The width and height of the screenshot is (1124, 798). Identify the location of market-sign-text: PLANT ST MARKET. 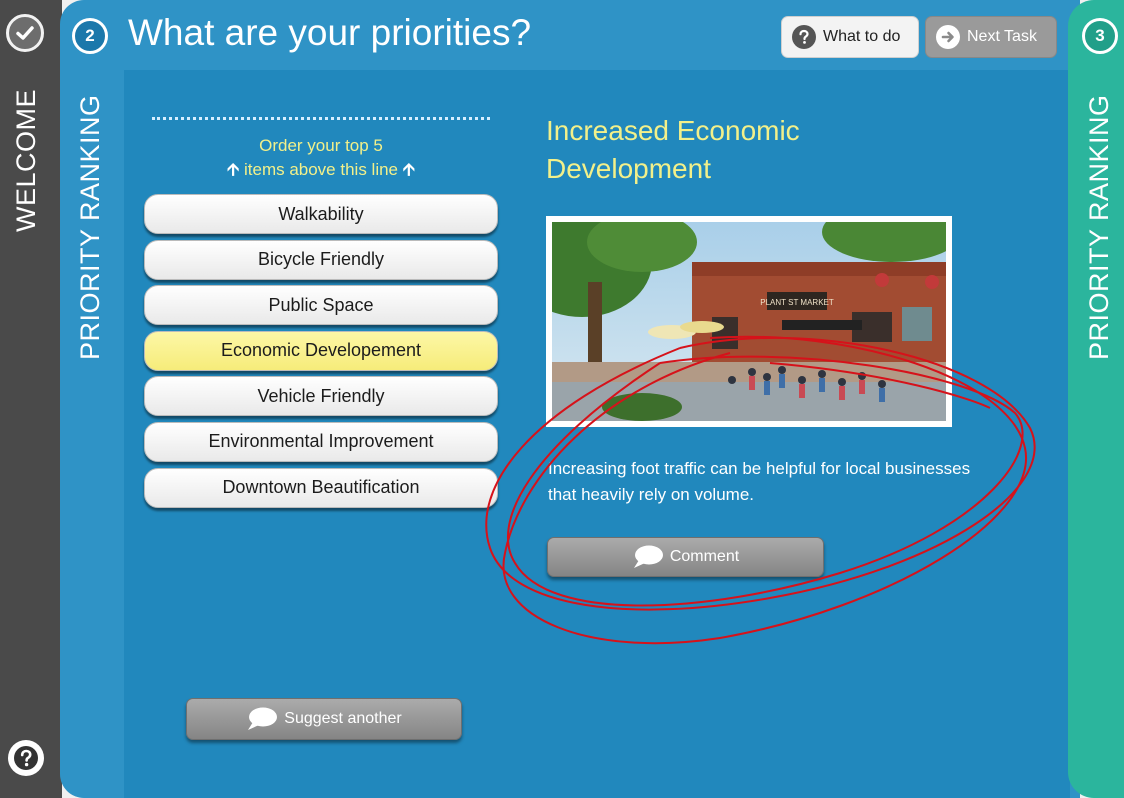
(797, 302).